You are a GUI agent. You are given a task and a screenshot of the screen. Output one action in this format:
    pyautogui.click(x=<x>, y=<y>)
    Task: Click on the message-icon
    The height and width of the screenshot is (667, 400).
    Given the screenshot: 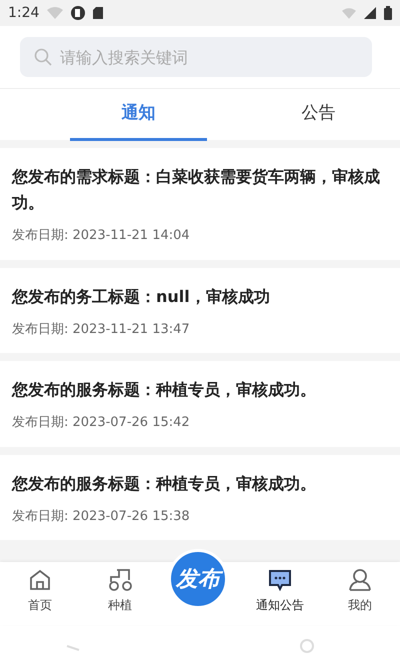 What is the action you would take?
    pyautogui.click(x=280, y=580)
    